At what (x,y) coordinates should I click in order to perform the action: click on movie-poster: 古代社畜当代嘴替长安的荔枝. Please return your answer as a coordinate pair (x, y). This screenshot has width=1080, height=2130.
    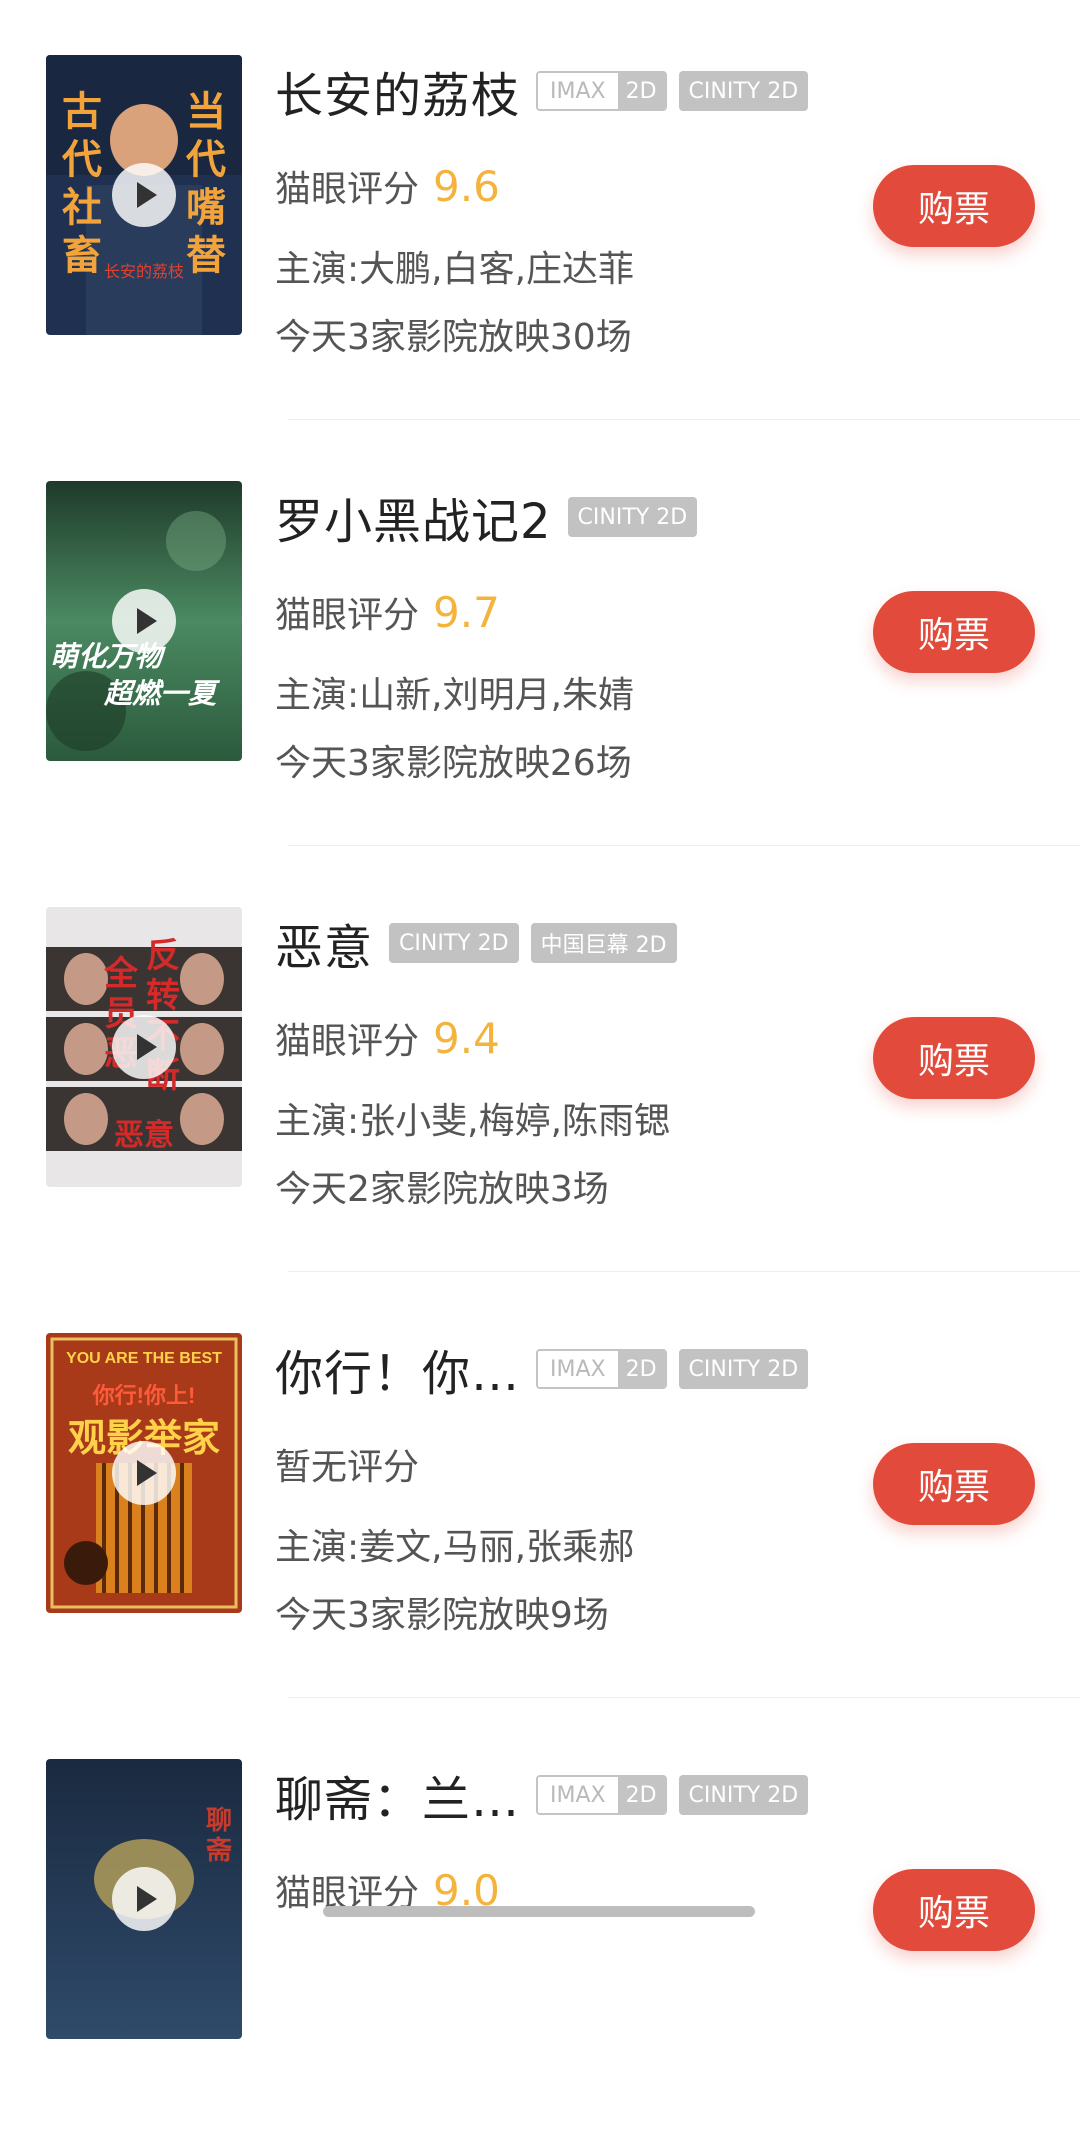
    Looking at the image, I should click on (144, 195).